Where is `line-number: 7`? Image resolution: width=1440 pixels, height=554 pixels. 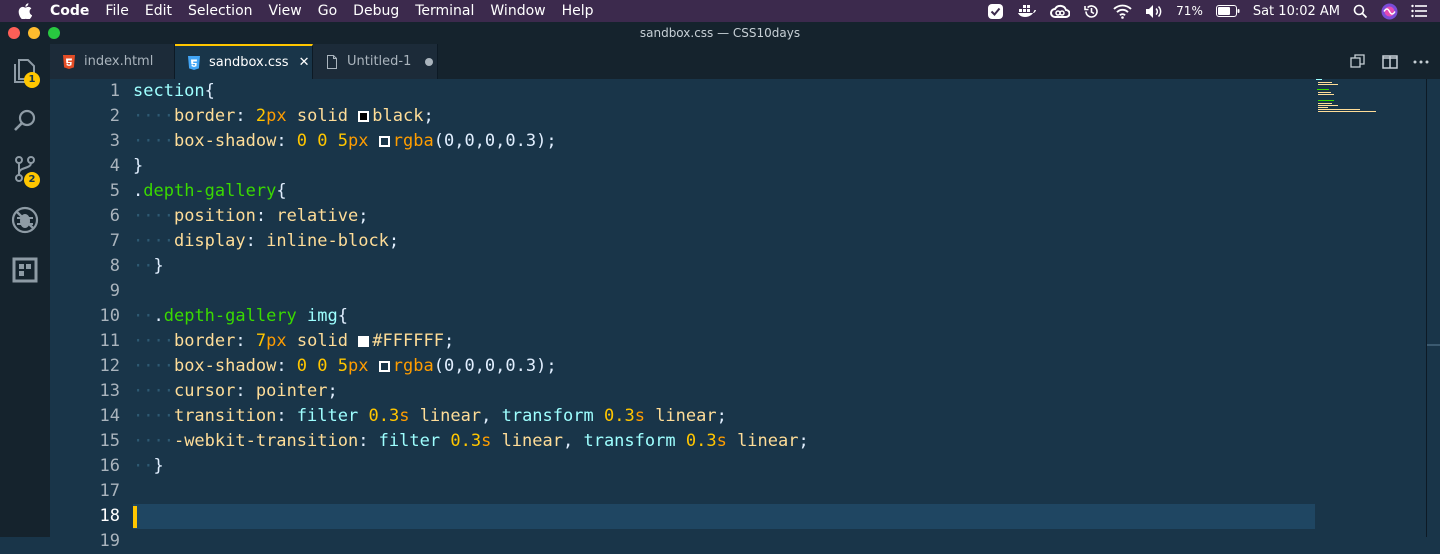
line-number: 7 is located at coordinates (90, 241).